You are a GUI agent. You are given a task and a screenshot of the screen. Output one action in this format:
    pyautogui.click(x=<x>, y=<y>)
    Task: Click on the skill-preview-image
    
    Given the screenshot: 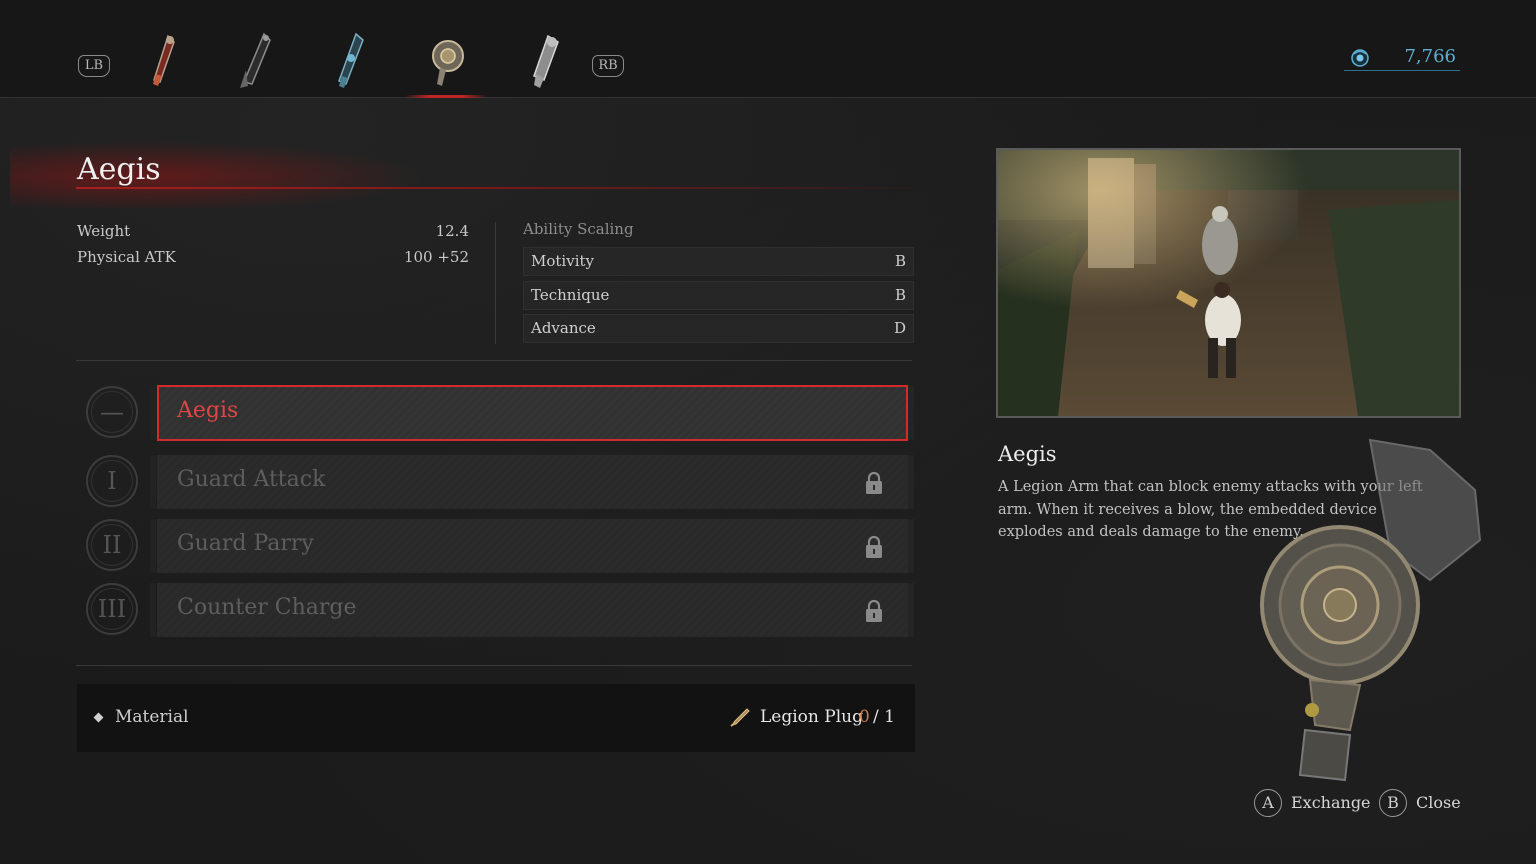 What is the action you would take?
    pyautogui.click(x=1228, y=283)
    